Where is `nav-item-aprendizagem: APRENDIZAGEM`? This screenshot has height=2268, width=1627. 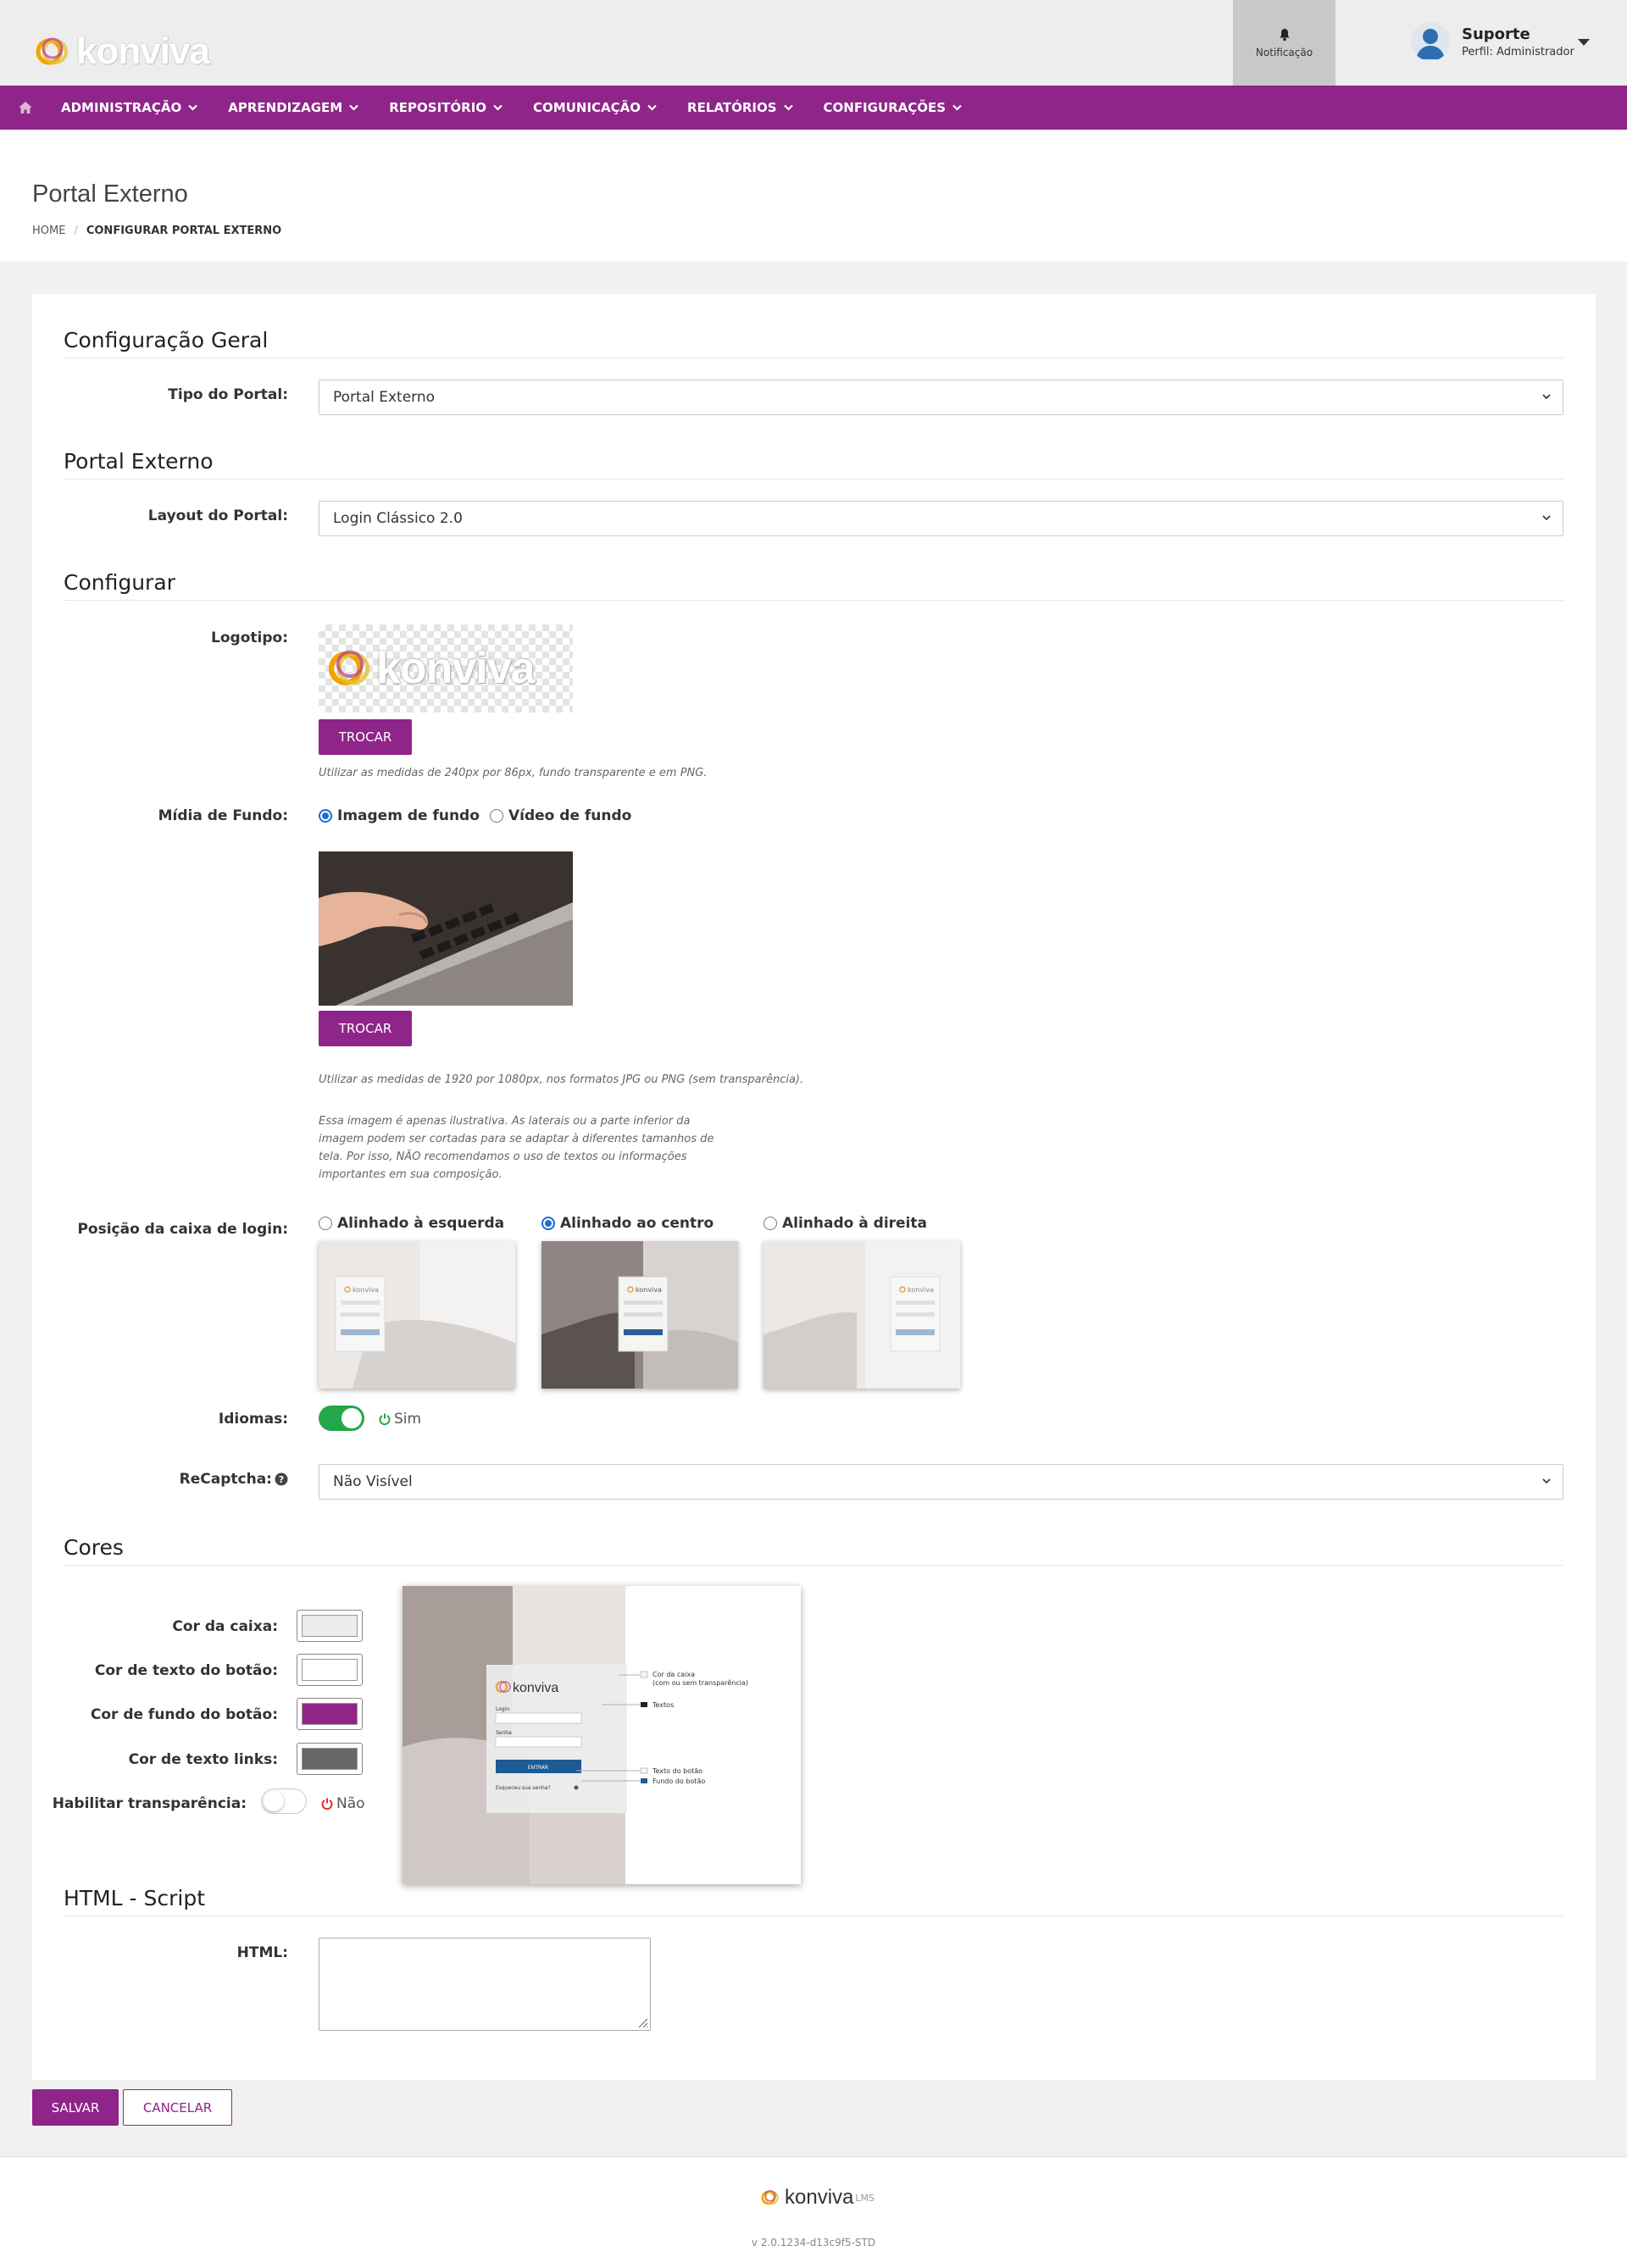 nav-item-aprendizagem: APRENDIZAGEM is located at coordinates (294, 108).